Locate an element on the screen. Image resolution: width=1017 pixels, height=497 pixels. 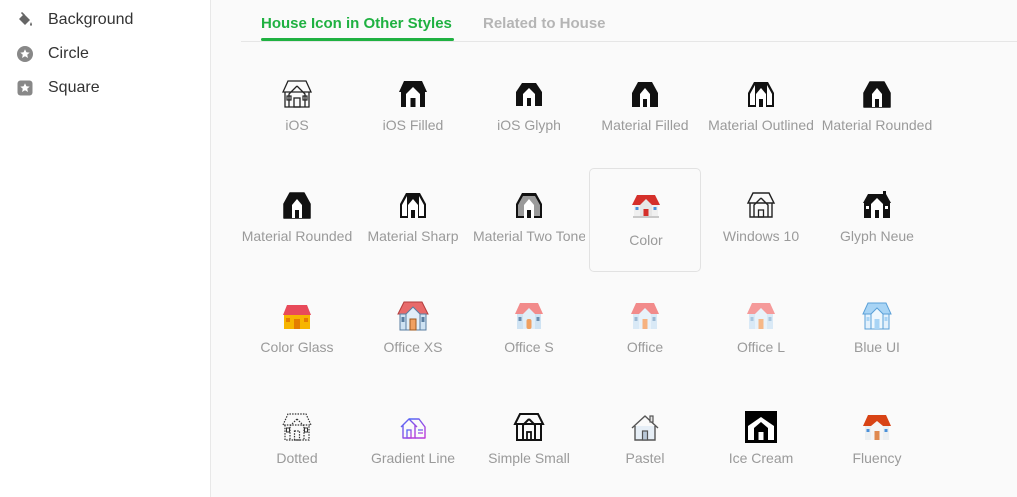
icon-cell-material-rounded: Material Rounded is located at coordinates (877, 119).